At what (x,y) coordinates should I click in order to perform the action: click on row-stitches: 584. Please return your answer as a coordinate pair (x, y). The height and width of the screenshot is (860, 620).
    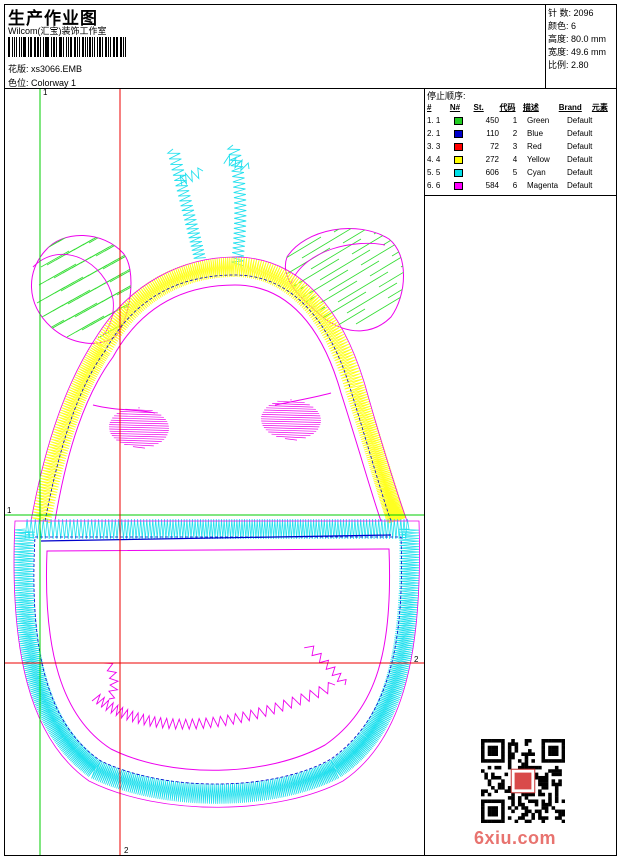
    Looking at the image, I should click on (492, 185).